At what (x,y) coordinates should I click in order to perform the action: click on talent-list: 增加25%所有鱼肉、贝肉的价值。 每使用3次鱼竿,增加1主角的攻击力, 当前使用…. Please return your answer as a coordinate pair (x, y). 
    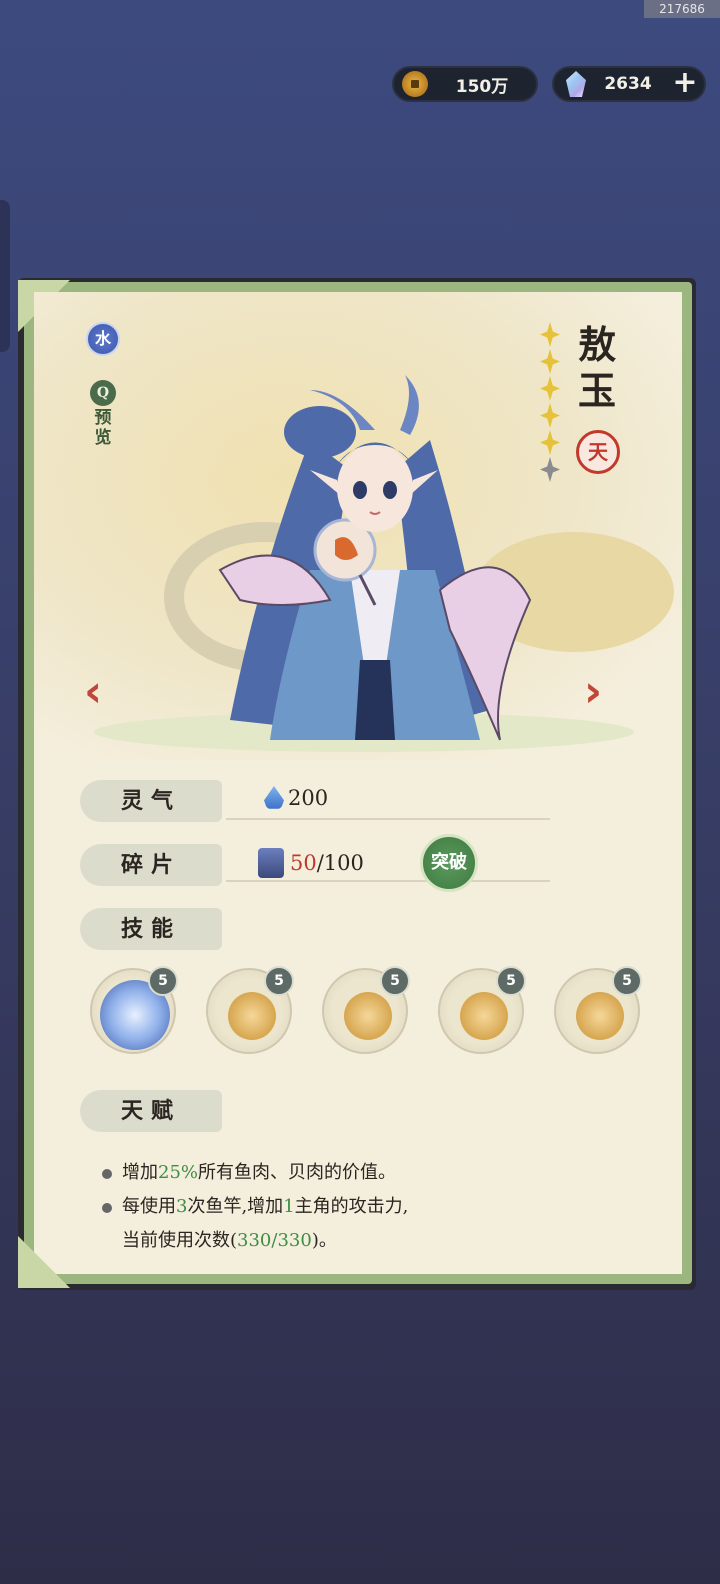
    Looking at the image, I should click on (332, 1207).